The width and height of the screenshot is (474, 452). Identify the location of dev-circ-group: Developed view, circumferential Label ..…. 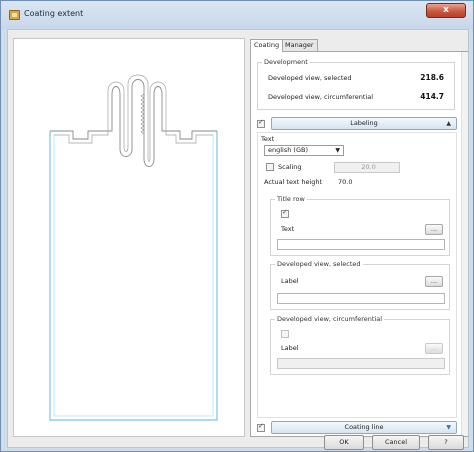
(360, 345).